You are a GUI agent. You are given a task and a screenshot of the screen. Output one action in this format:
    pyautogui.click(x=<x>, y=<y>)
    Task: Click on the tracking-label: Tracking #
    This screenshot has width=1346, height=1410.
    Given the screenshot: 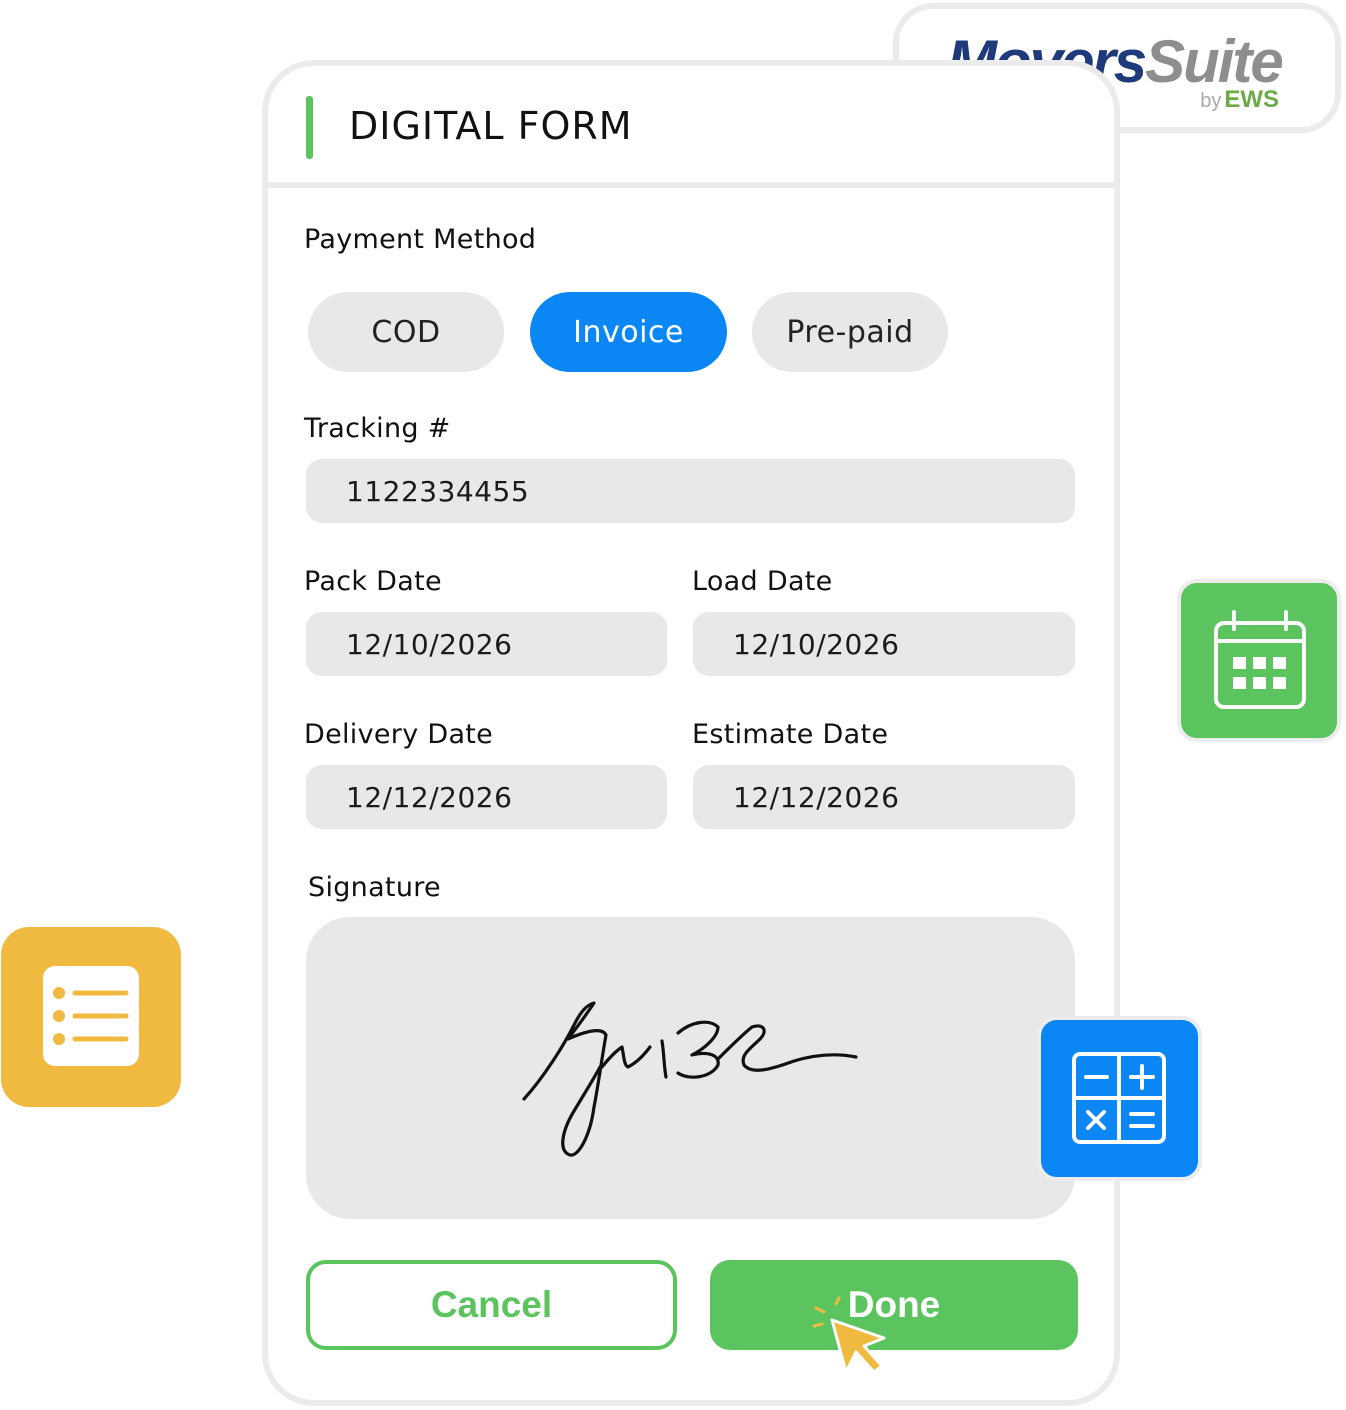 What is the action you would take?
    pyautogui.click(x=377, y=428)
    